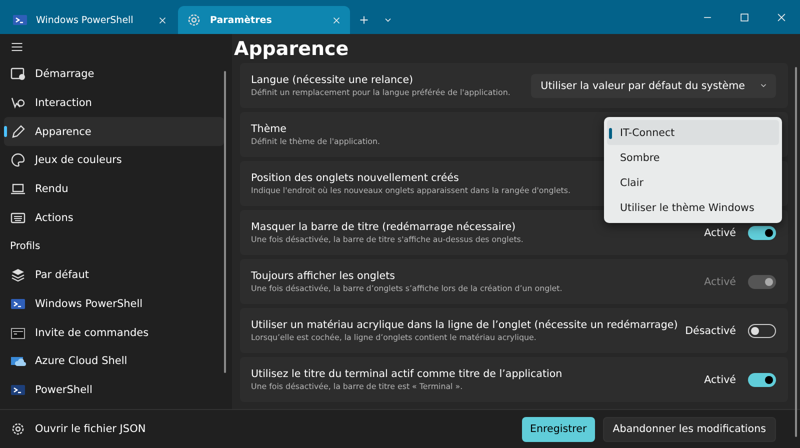 This screenshot has height=448, width=800. What do you see at coordinates (18, 74) in the screenshot?
I see `startup-icon` at bounding box center [18, 74].